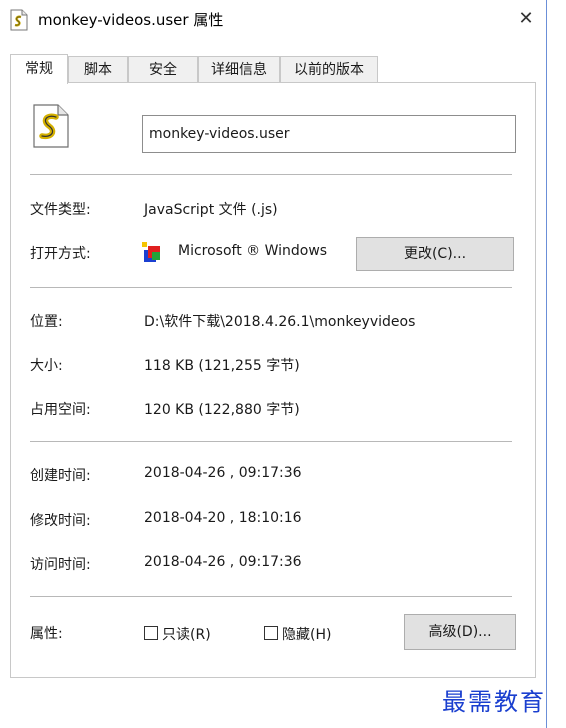 The image size is (566, 728). What do you see at coordinates (222, 410) in the screenshot?
I see `disk-size-value: 120 KB (122,880 字节)` at bounding box center [222, 410].